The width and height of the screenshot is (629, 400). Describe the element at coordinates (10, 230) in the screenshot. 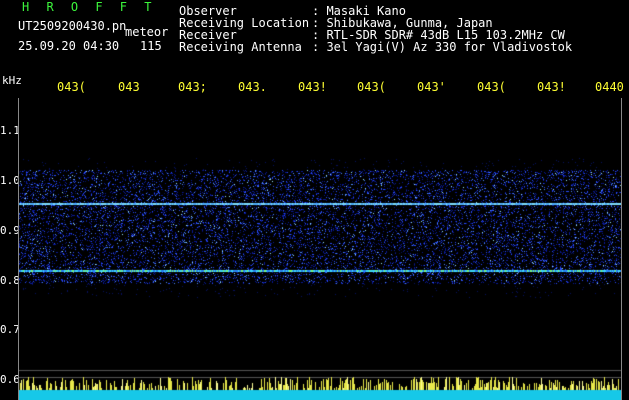

I see `y-tick-label: 0.9` at that location.